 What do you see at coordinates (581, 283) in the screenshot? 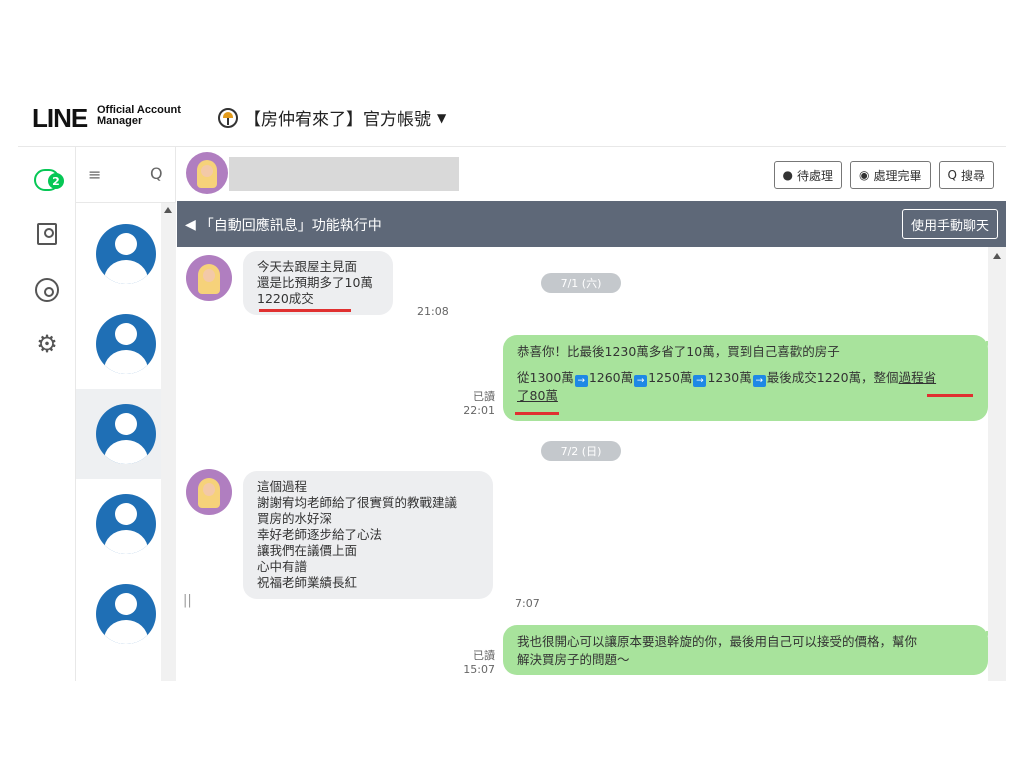
I see `date-separator: 7/1 (六)` at bounding box center [581, 283].